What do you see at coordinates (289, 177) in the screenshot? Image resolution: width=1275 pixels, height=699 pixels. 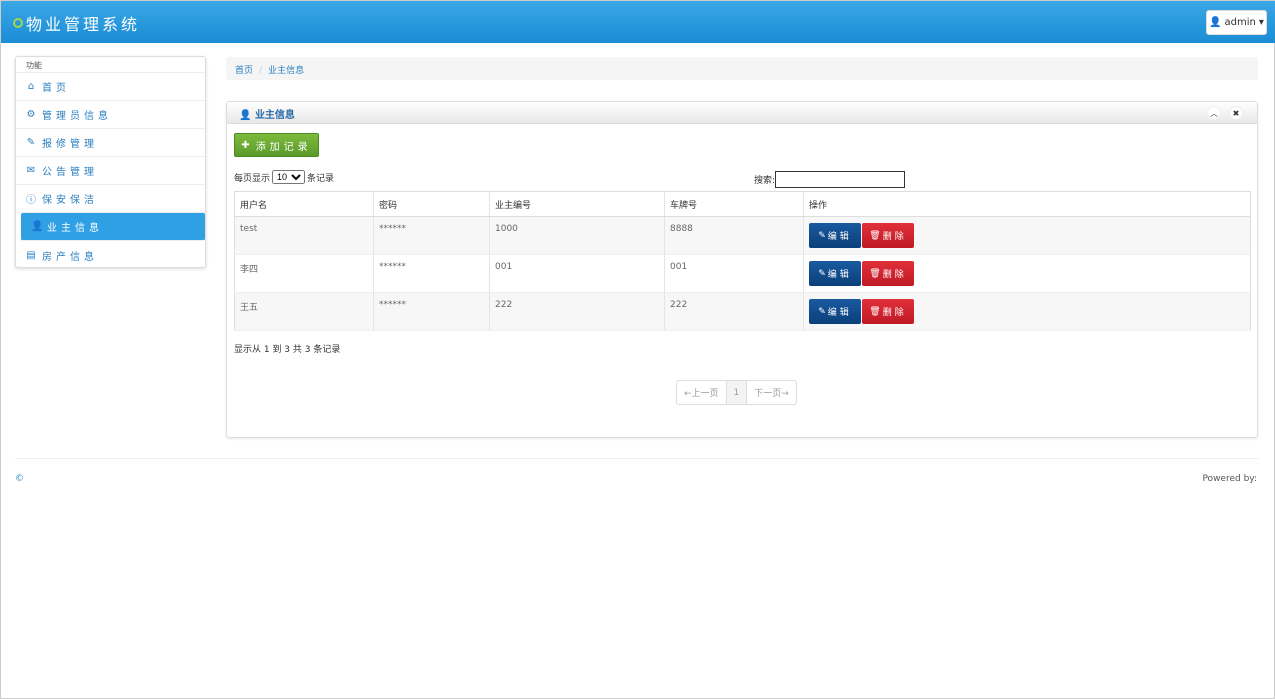 I see `page-length-select: 10` at bounding box center [289, 177].